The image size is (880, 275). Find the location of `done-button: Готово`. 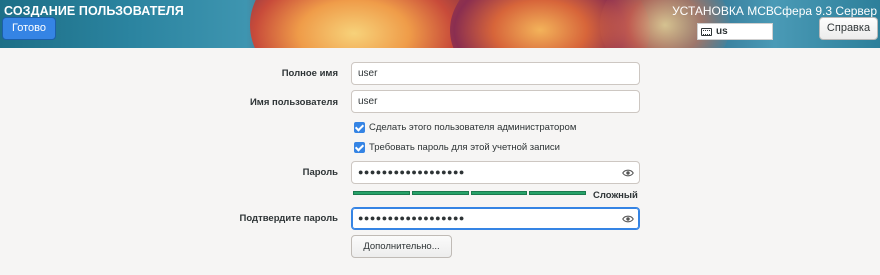

done-button: Готово is located at coordinates (29, 28).